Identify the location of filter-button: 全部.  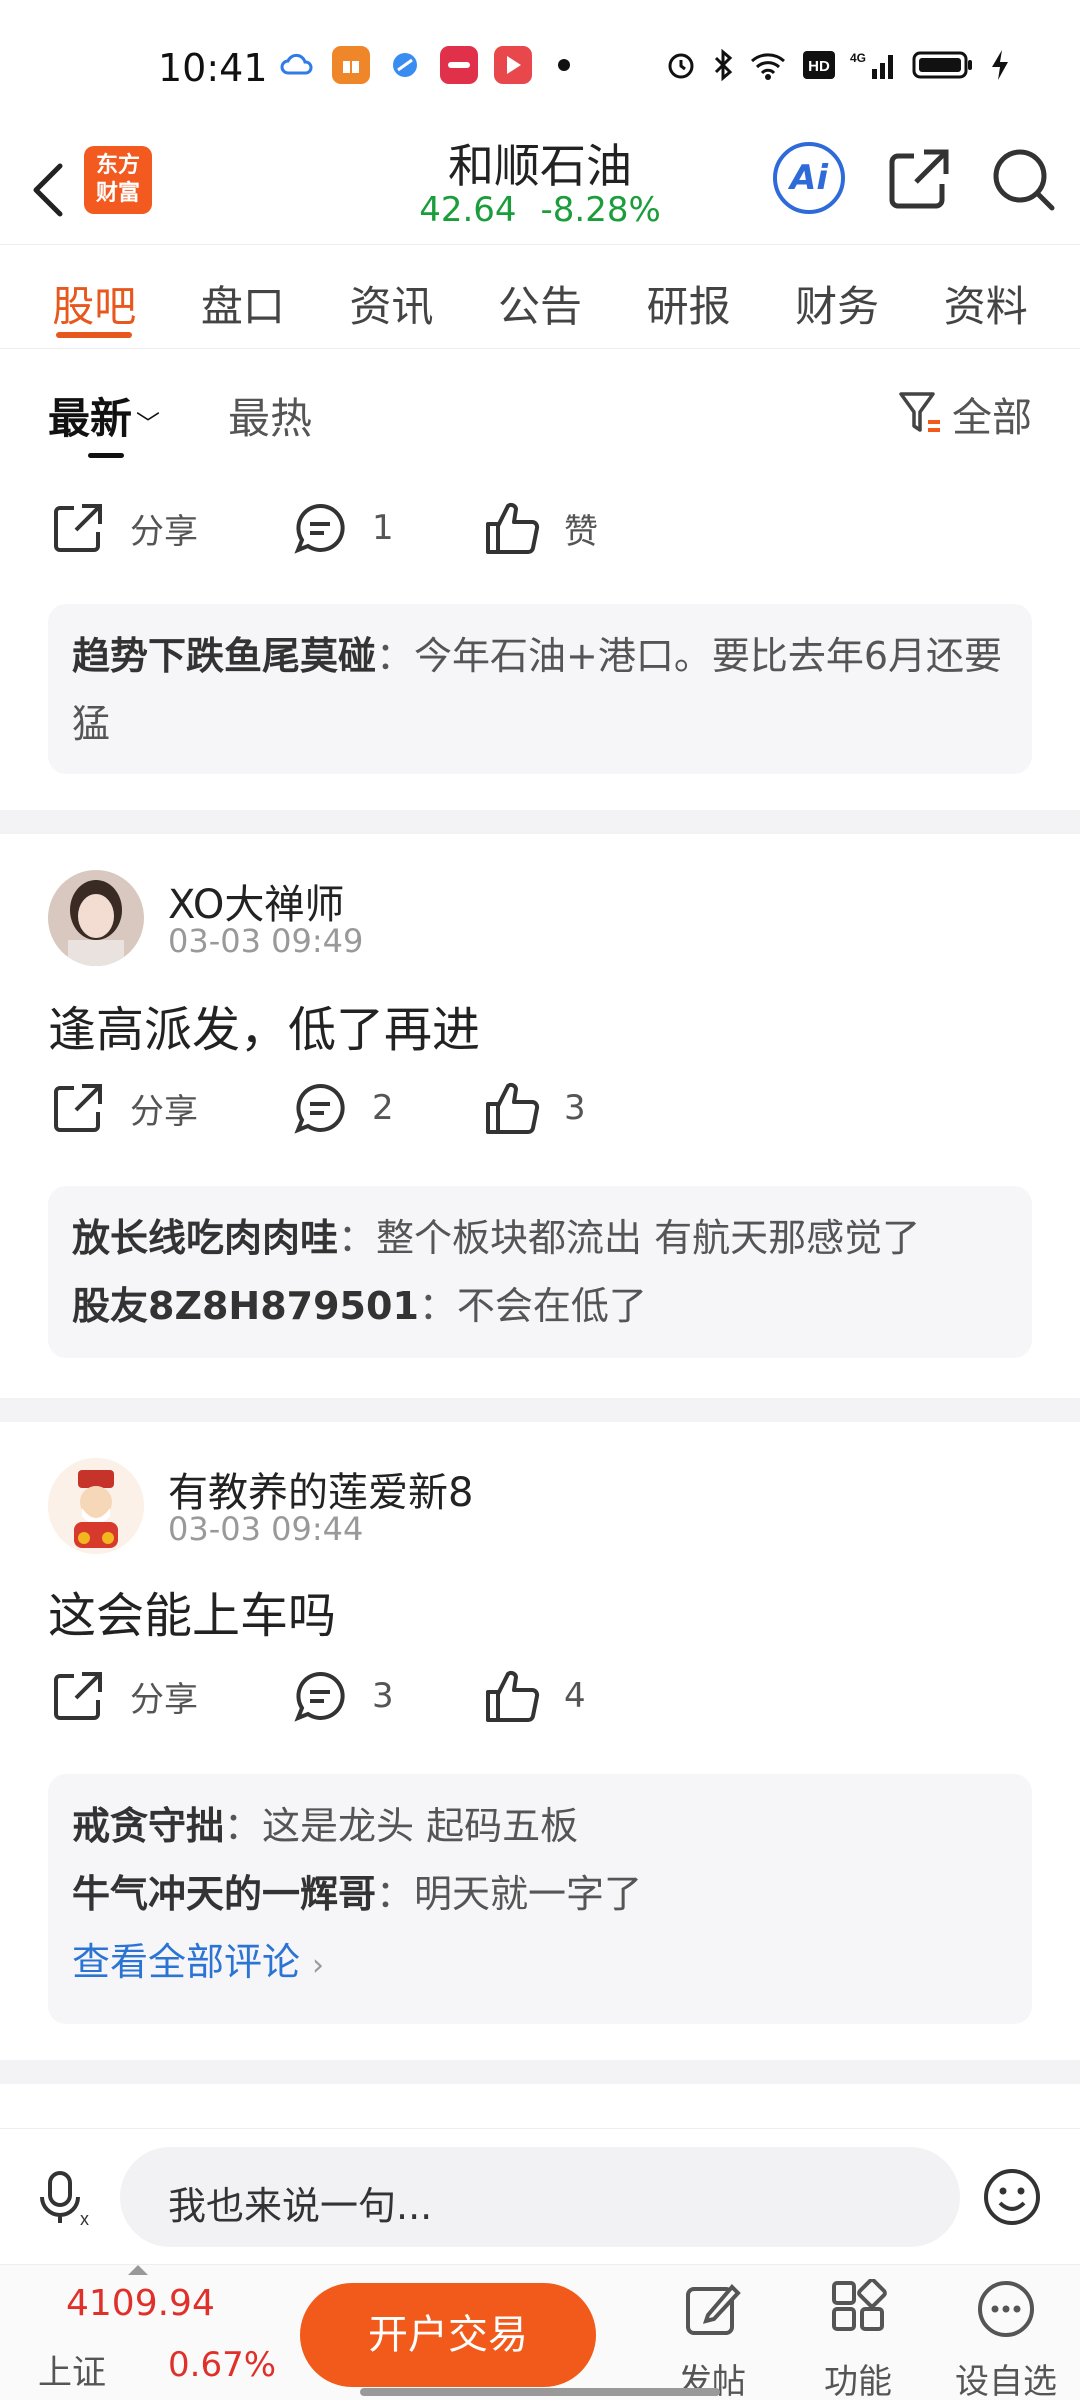
(965, 414).